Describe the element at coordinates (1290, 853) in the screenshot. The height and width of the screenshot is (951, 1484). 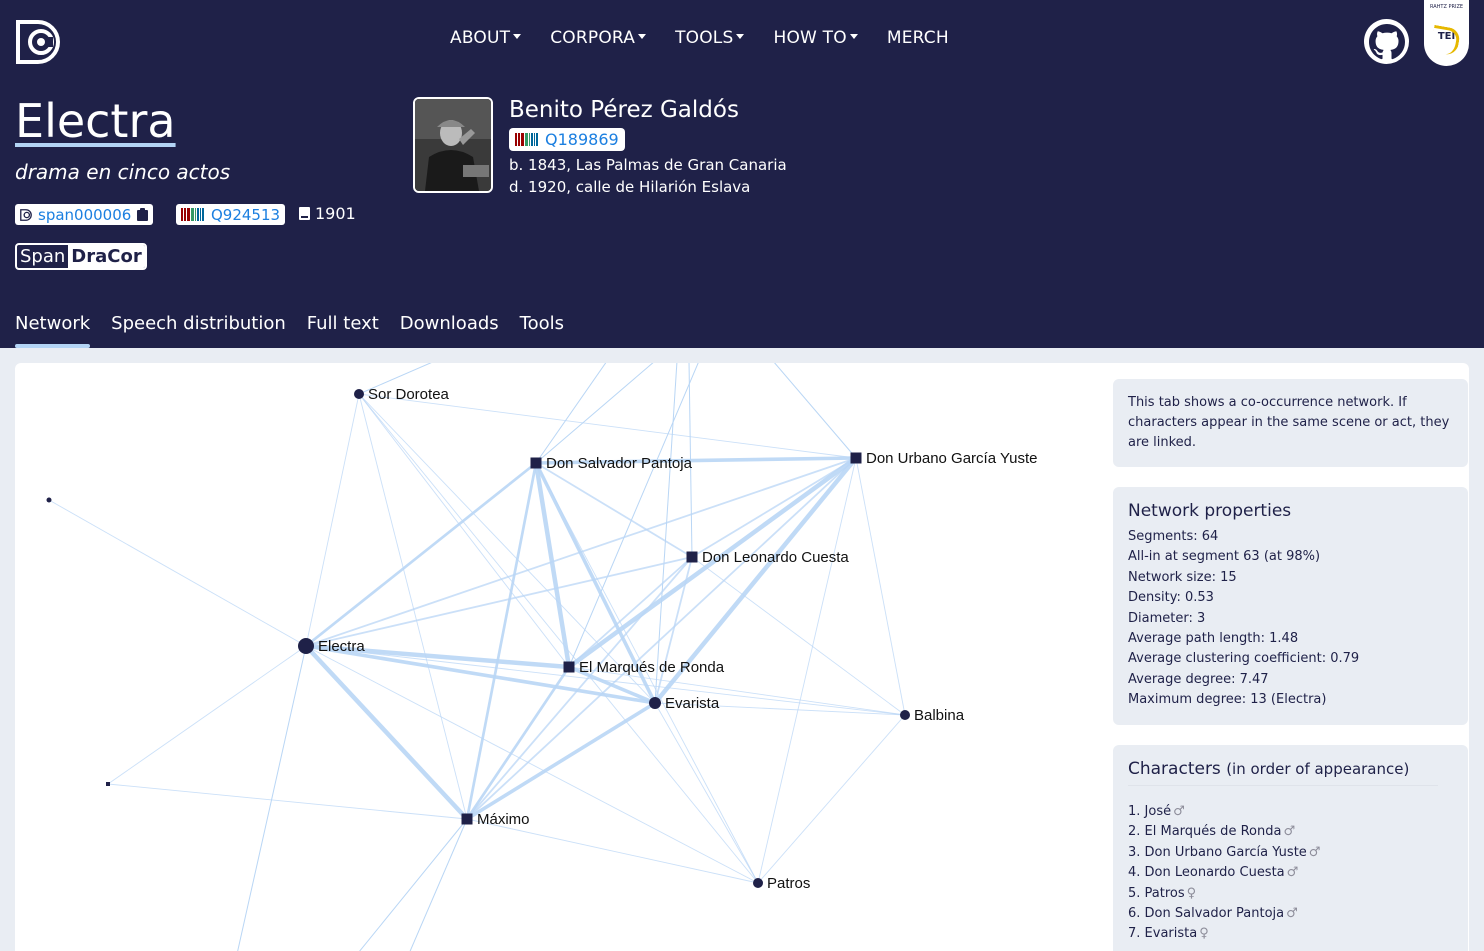
I see `character-item: 3. Don Urbano García Yuste ♂` at that location.